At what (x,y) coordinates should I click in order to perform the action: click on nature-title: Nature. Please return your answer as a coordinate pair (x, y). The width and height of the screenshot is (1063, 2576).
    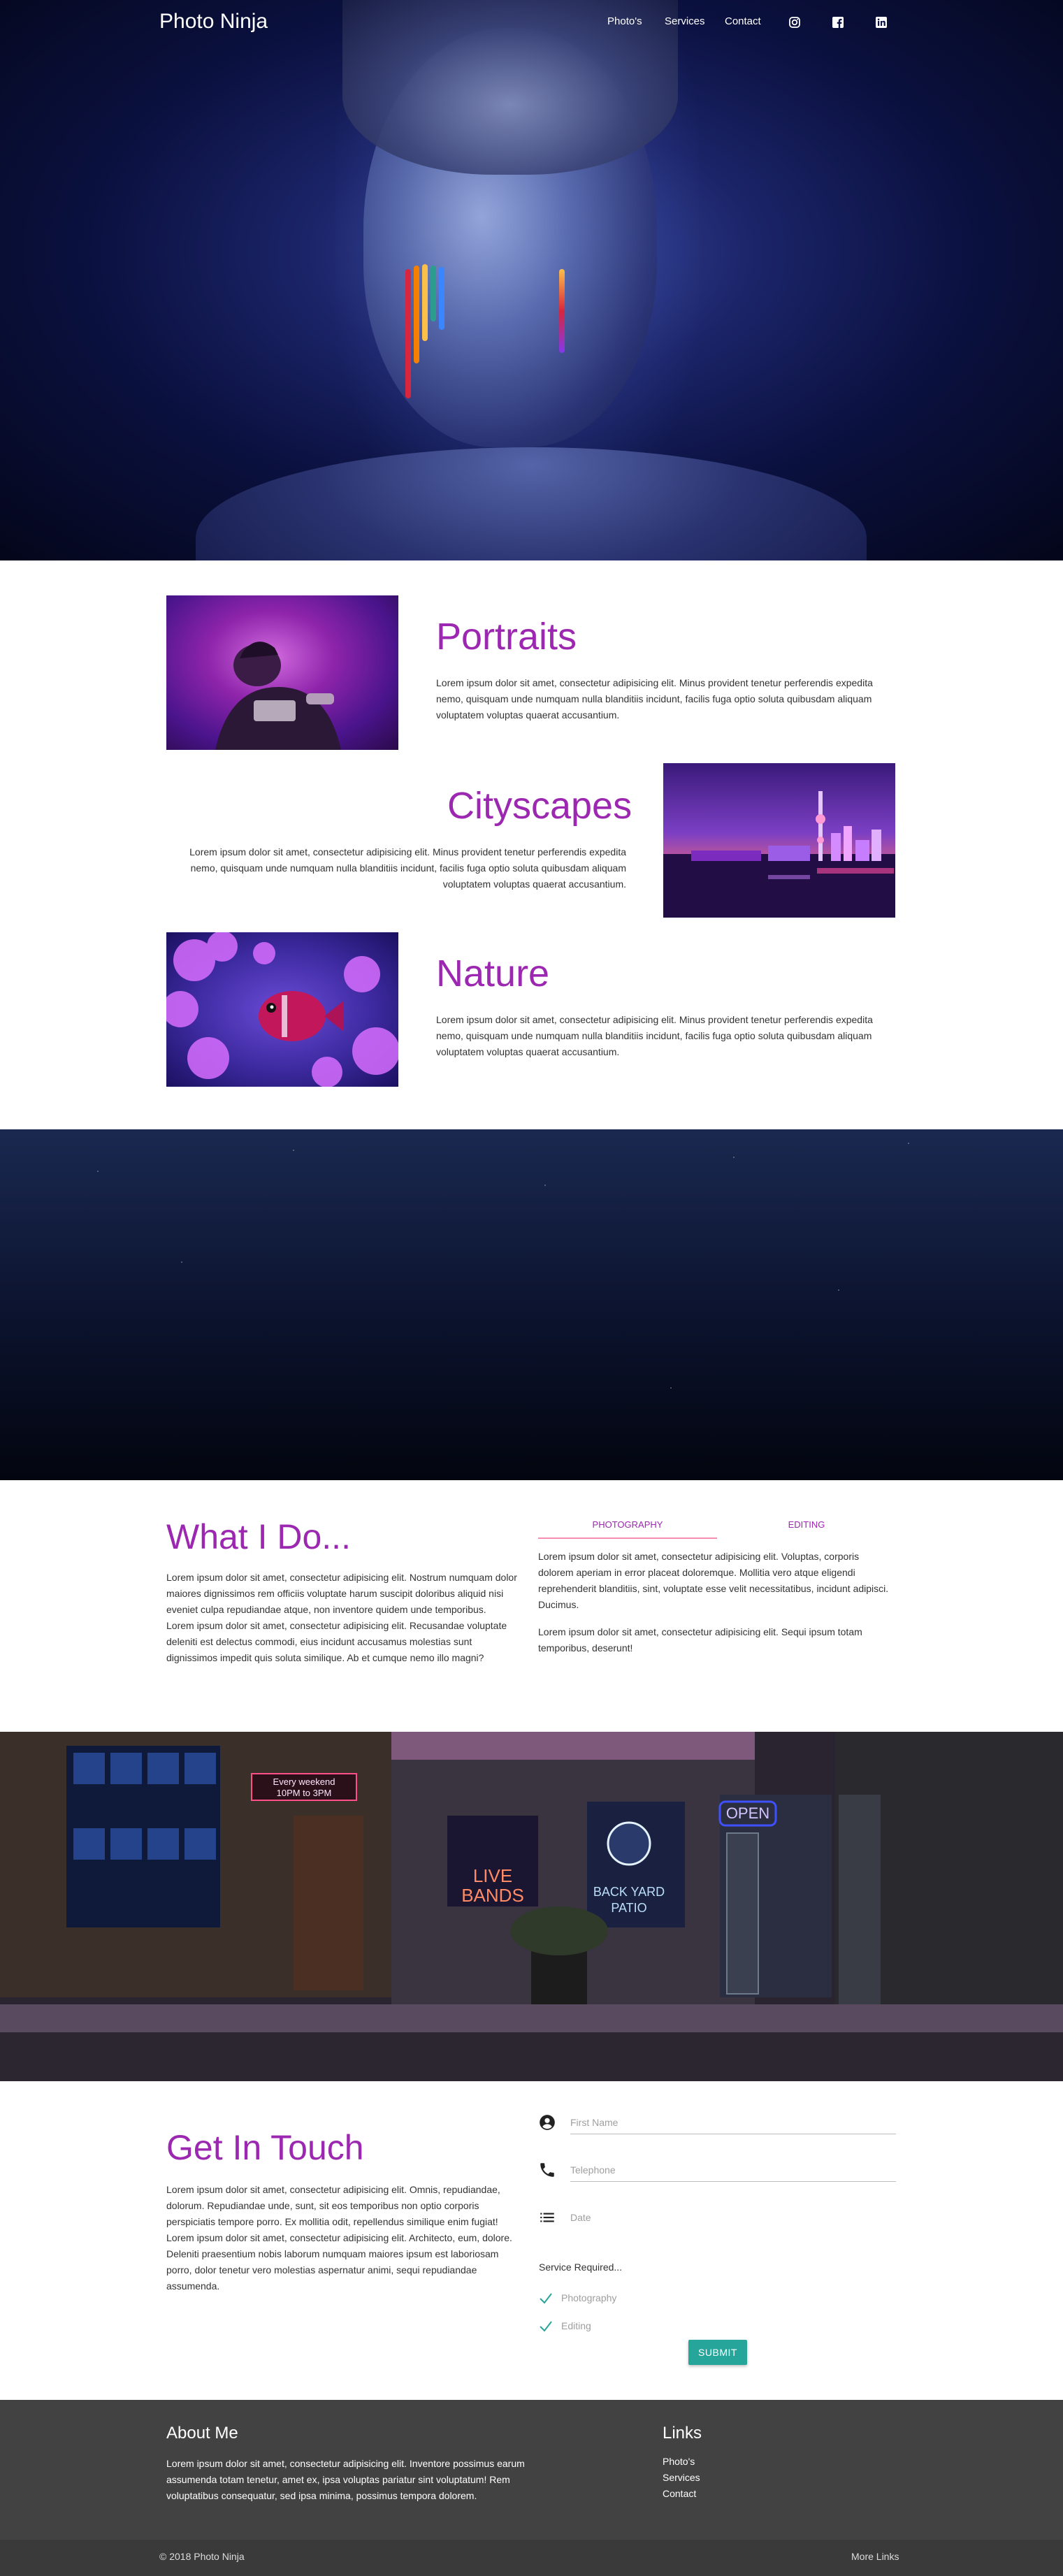
    Looking at the image, I should click on (493, 974).